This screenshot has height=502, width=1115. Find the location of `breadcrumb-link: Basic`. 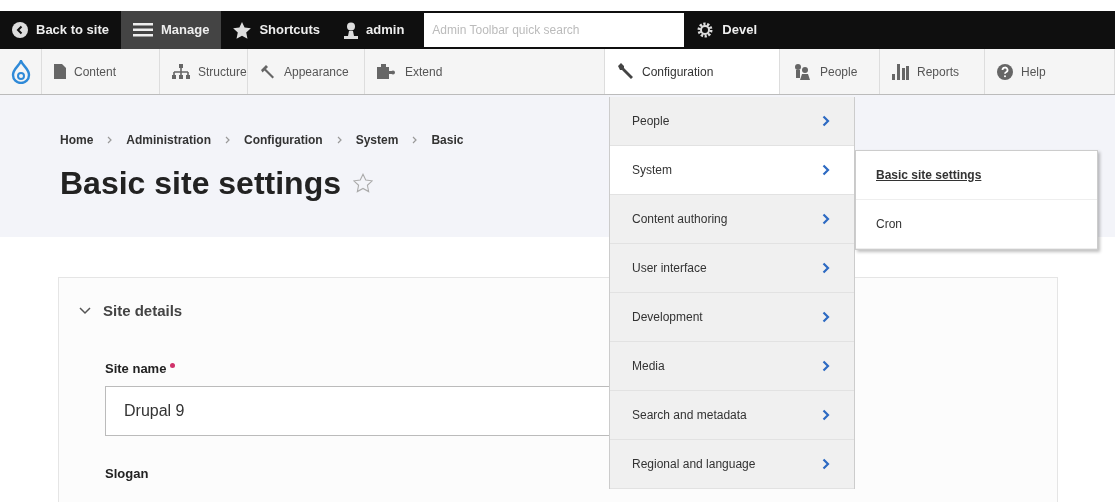

breadcrumb-link: Basic is located at coordinates (447, 140).